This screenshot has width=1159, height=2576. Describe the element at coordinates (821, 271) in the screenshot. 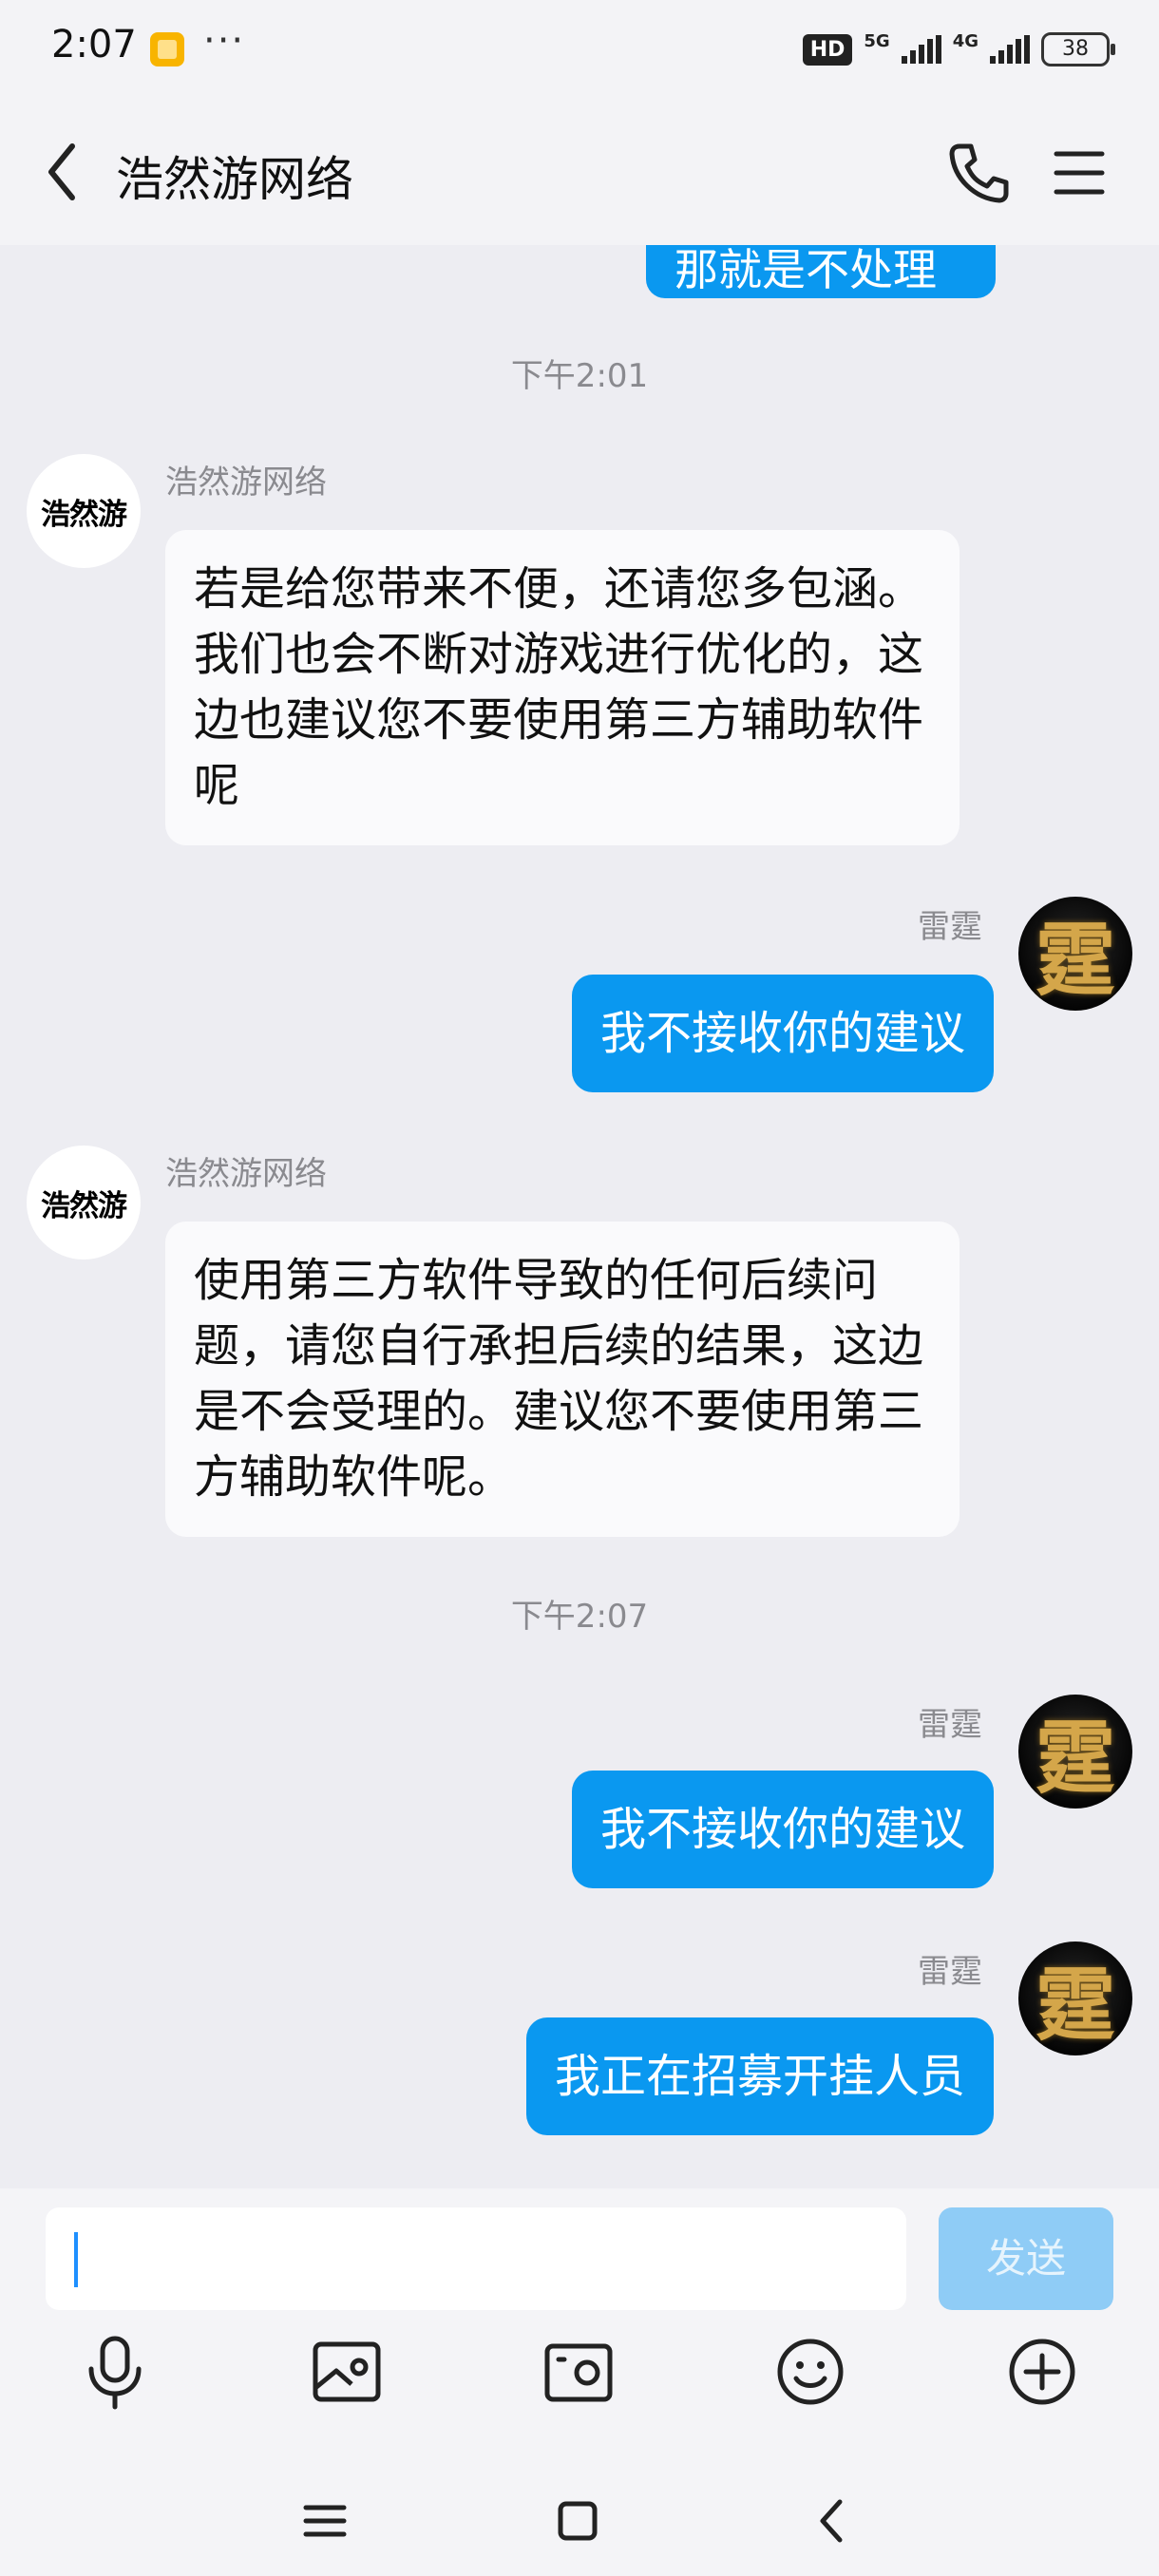

I see `message-bubble-partial: 那就是不处理` at that location.